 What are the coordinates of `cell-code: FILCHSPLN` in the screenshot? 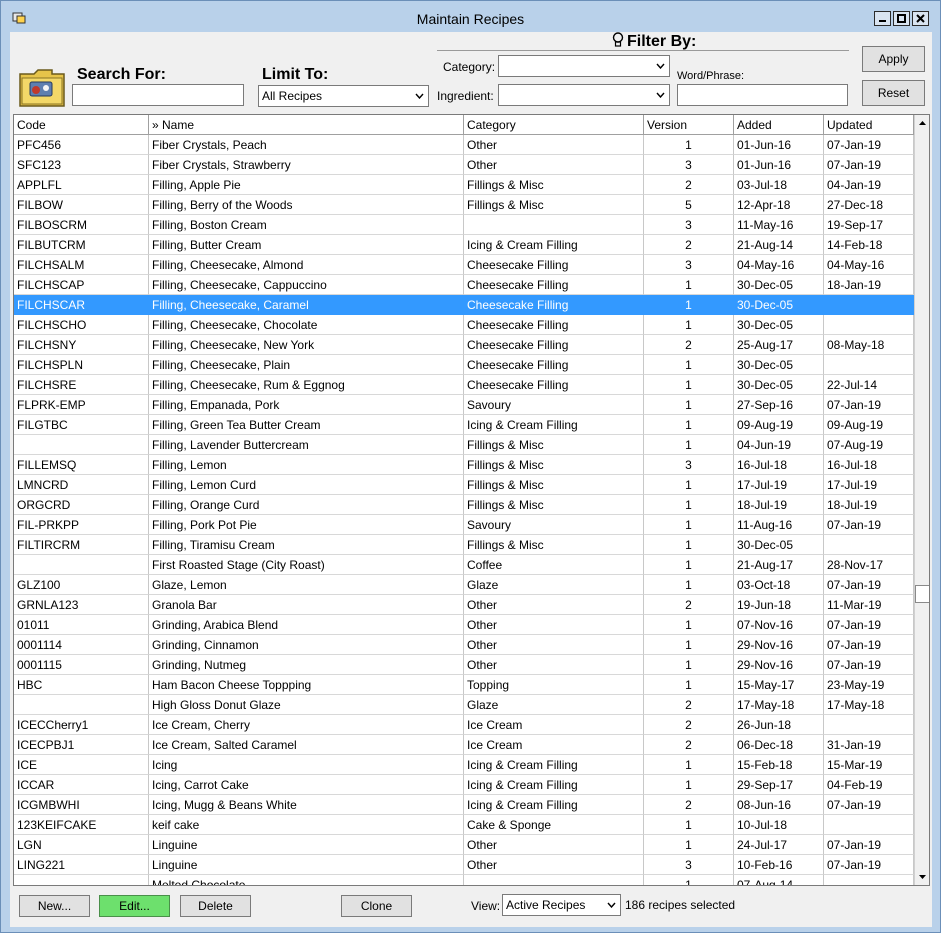 It's located at (81, 365).